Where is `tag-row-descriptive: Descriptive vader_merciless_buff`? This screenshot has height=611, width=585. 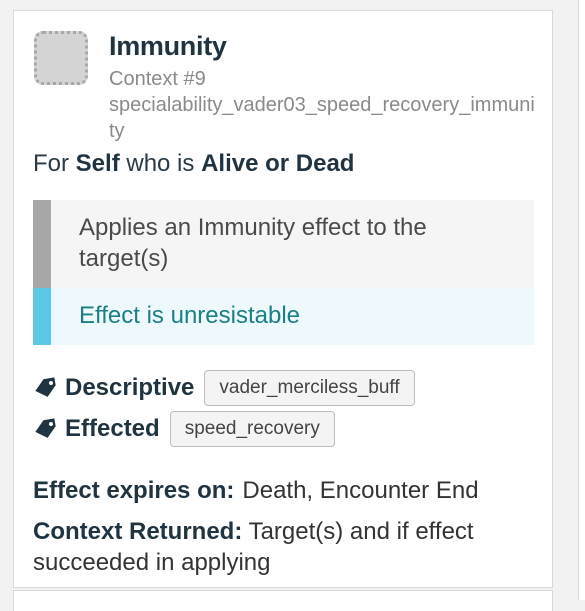 tag-row-descriptive: Descriptive vader_merciless_buff is located at coordinates (224, 388).